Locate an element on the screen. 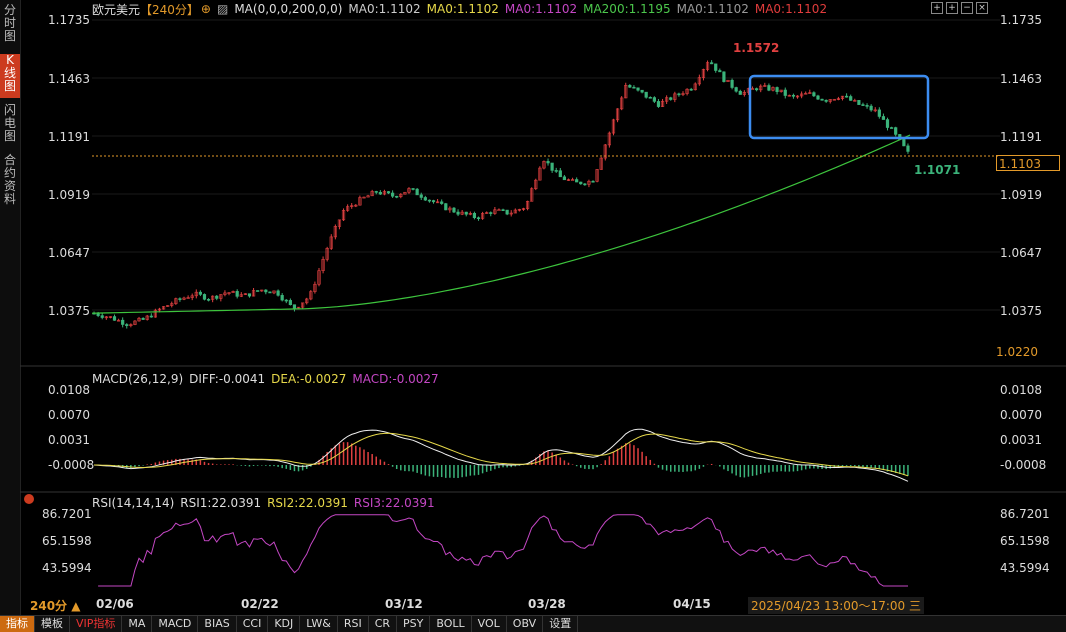 This screenshot has height=632, width=1066. tab-vol: VOL is located at coordinates (489, 624).